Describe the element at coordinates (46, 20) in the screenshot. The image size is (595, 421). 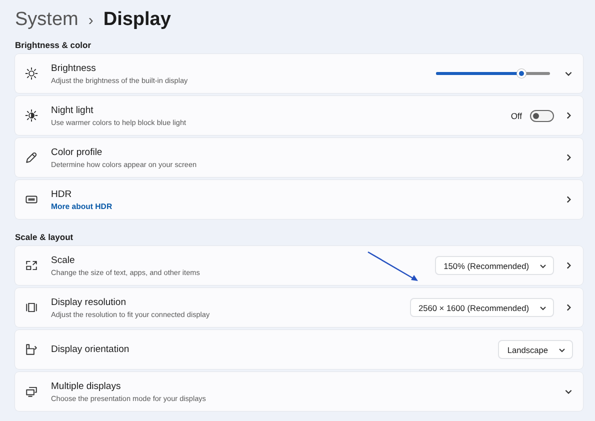
I see `breadcrumb-parent: System` at that location.